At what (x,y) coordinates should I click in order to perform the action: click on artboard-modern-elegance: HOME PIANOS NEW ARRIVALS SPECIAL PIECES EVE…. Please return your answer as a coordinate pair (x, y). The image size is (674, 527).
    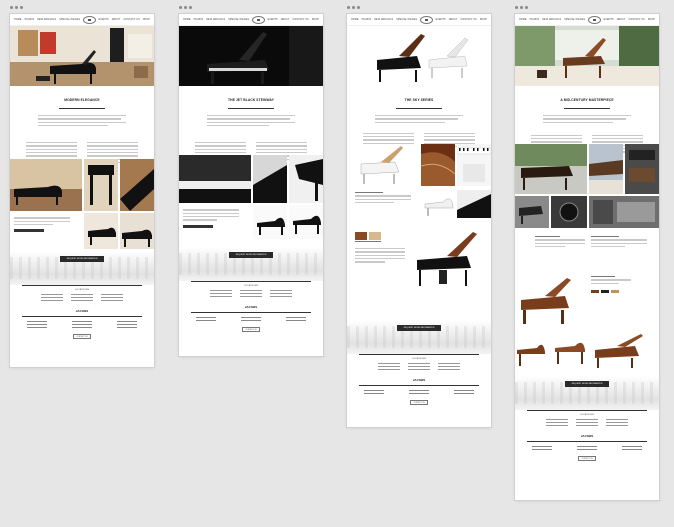
    Looking at the image, I should click on (82, 190).